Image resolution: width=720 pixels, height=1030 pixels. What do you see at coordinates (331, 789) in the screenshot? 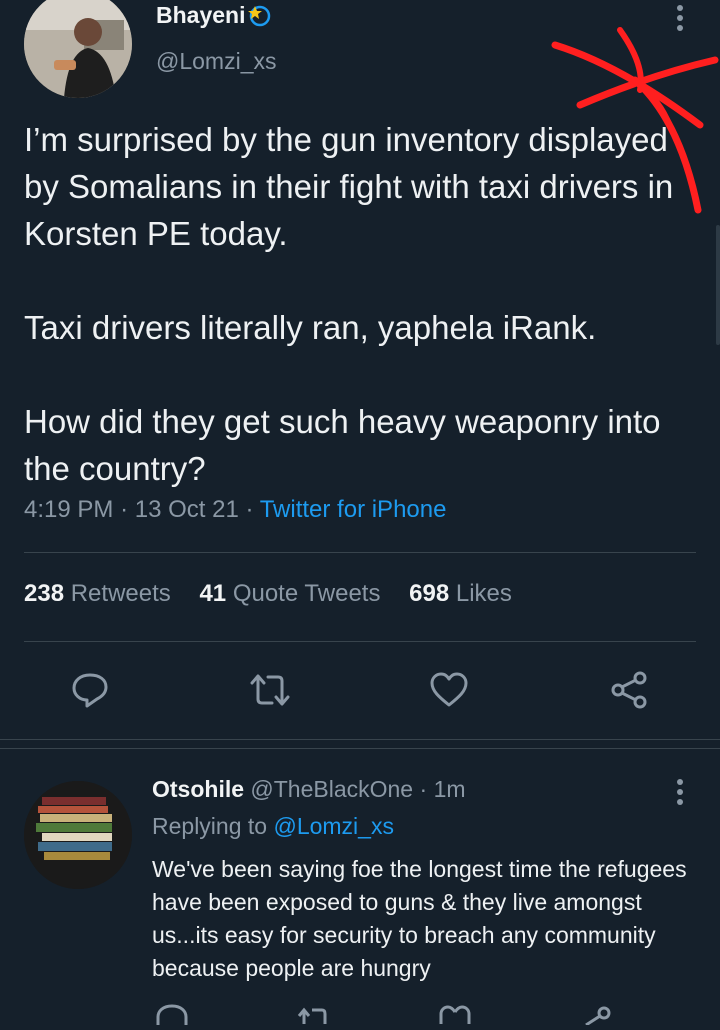
I see `reply-handle: @TheBlackOne` at bounding box center [331, 789].